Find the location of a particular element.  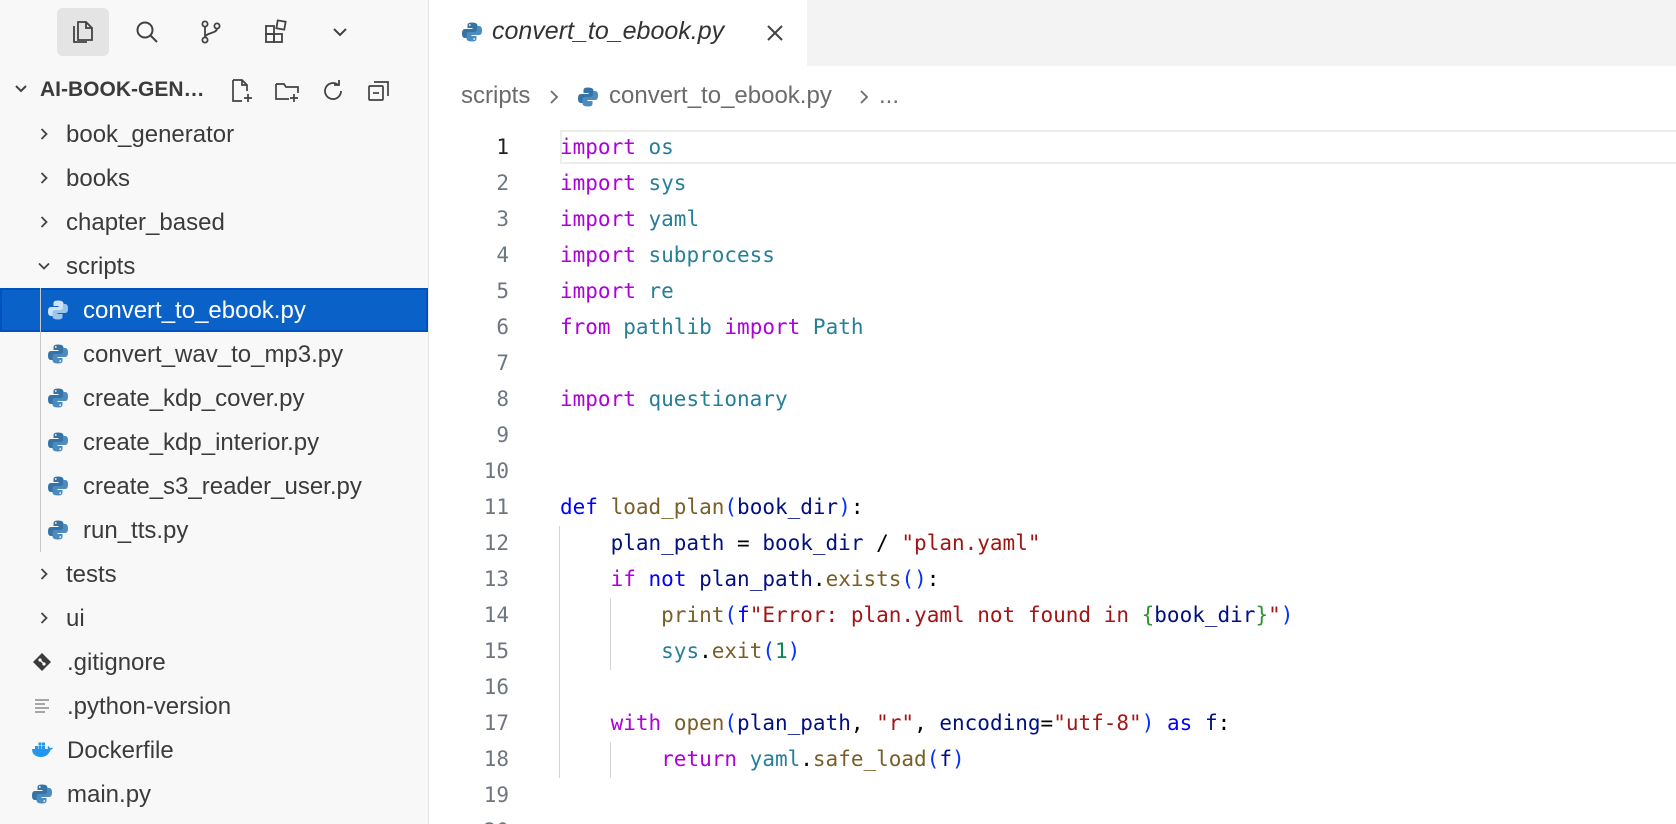

file-item: run_tts.py is located at coordinates (214, 530).